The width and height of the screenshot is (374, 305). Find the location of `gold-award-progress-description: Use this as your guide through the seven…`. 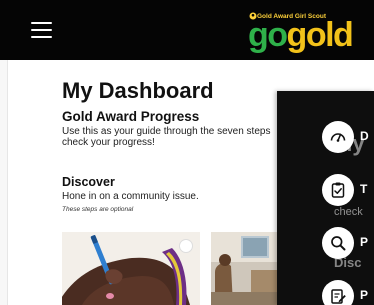

gold-award-progress-description: Use this as your guide through the seven… is located at coordinates (166, 137).